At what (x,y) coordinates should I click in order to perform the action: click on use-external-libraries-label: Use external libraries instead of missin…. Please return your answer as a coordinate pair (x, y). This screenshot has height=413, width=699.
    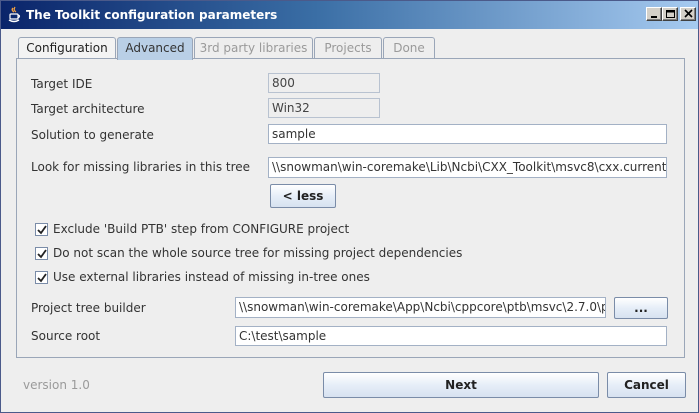
    Looking at the image, I should click on (211, 277).